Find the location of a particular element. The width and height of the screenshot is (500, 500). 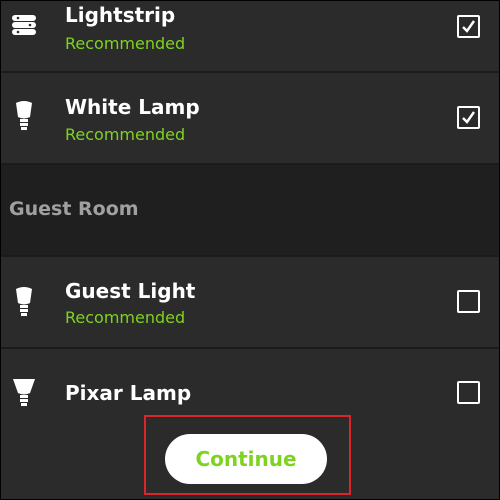

device-name: Guest Light is located at coordinates (130, 291).